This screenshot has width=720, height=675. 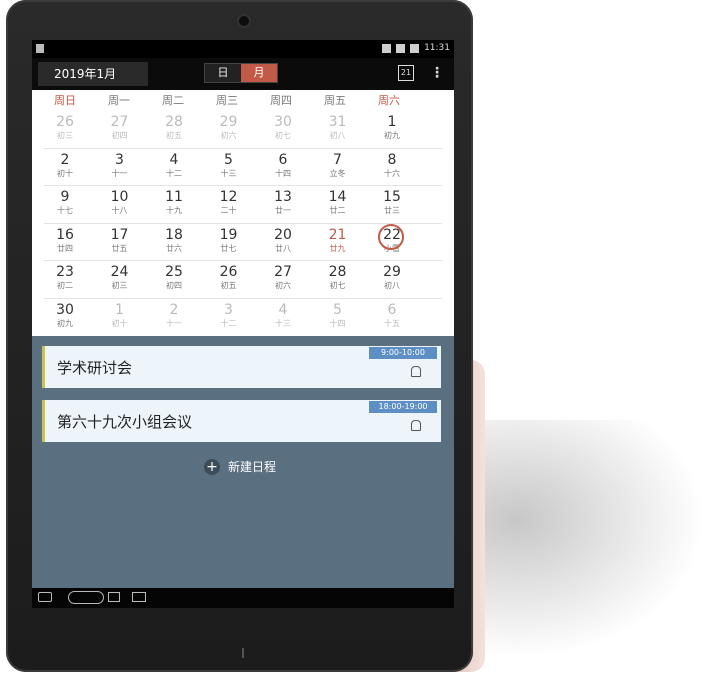 What do you see at coordinates (174, 210) in the screenshot?
I see `lunar-date: 十九` at bounding box center [174, 210].